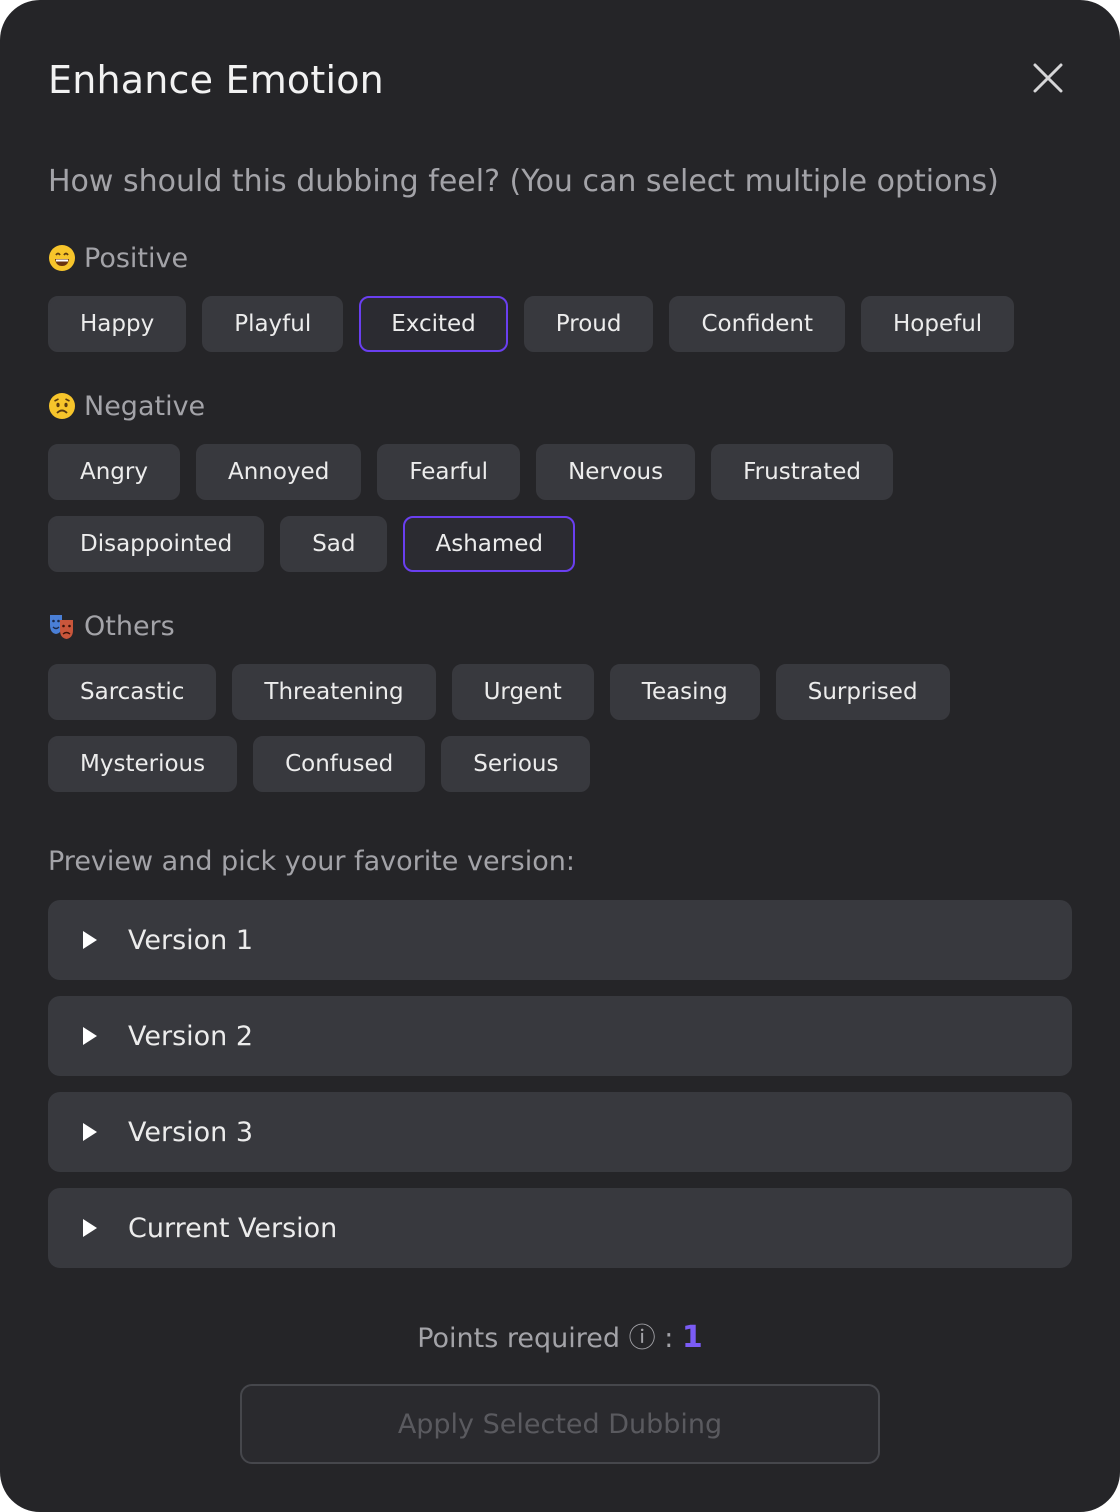 The height and width of the screenshot is (1512, 1120). What do you see at coordinates (588, 324) in the screenshot?
I see `chip-proud: Proud` at bounding box center [588, 324].